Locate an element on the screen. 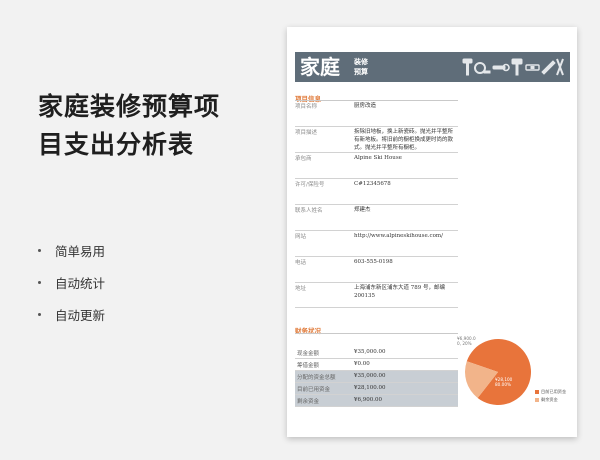 The image size is (600, 460). info-label: 承包商 is located at coordinates (303, 159).